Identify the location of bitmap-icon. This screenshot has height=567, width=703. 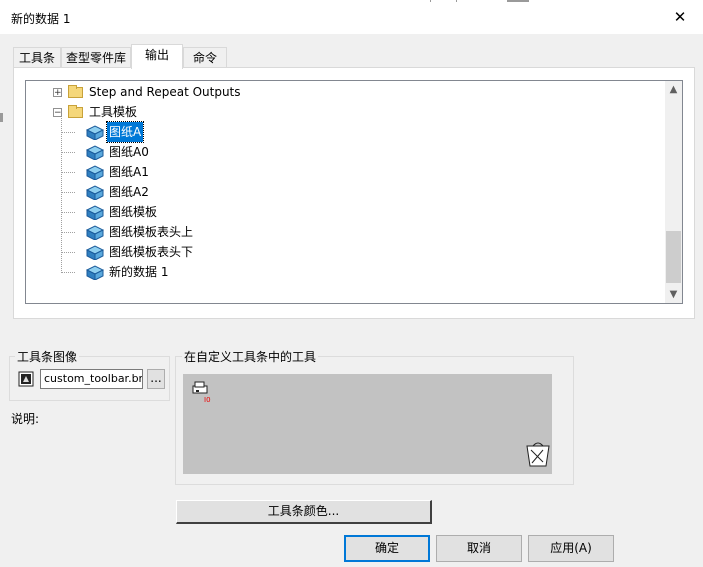
(26, 379).